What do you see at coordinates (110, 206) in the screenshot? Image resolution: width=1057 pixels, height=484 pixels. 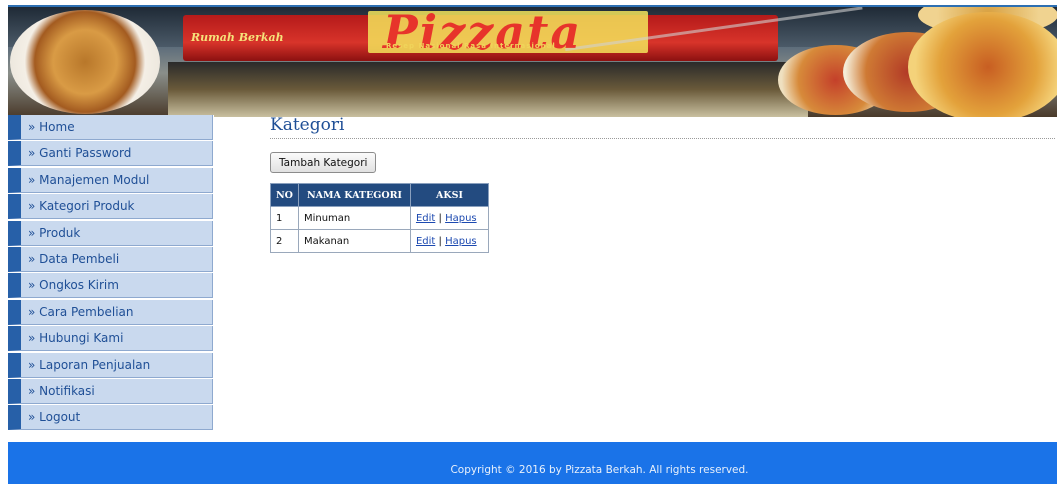 I see `sidebar-item-kategori-produk: » Kategori Produk` at bounding box center [110, 206].